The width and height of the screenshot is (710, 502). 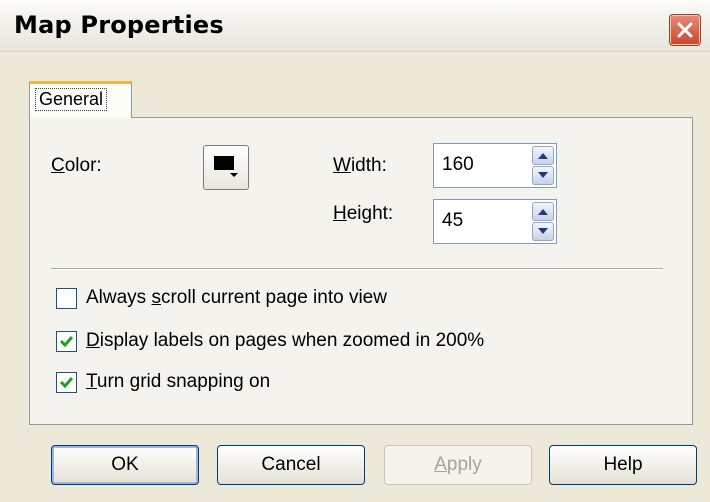 I want to click on close-button, so click(x=685, y=30).